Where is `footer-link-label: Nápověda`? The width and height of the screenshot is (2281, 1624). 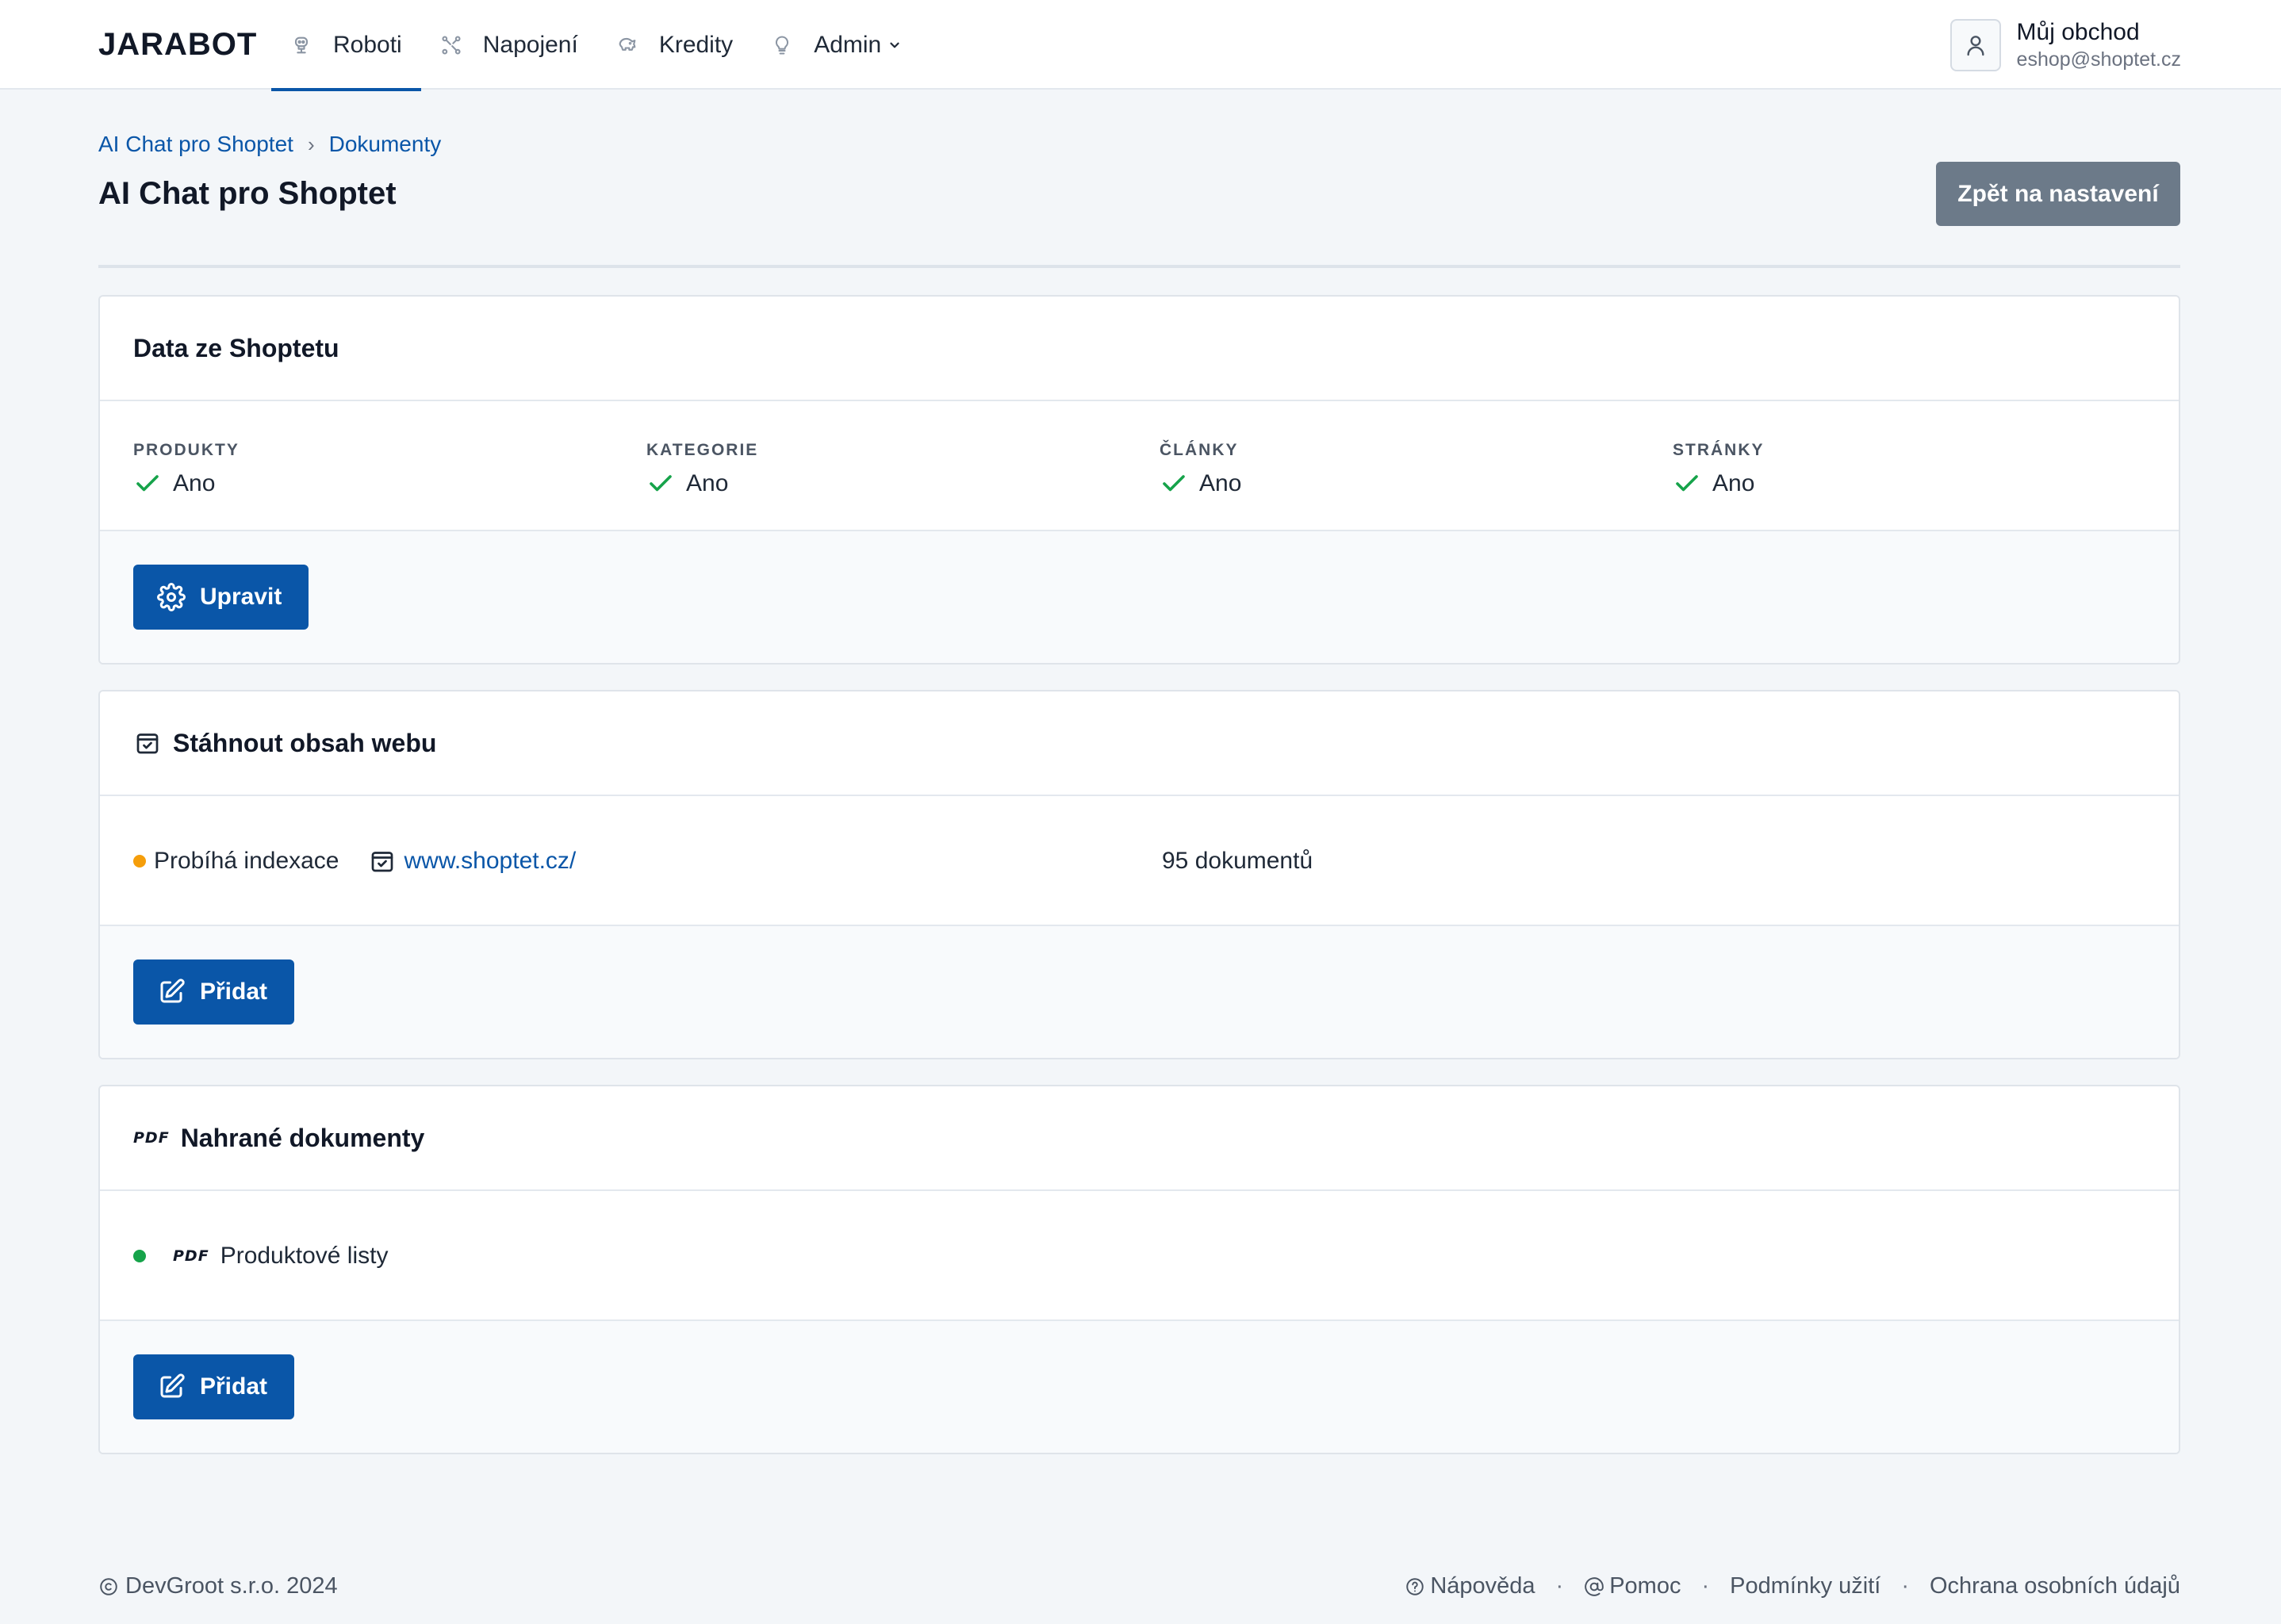
footer-link-label: Nápověda is located at coordinates (1482, 1586).